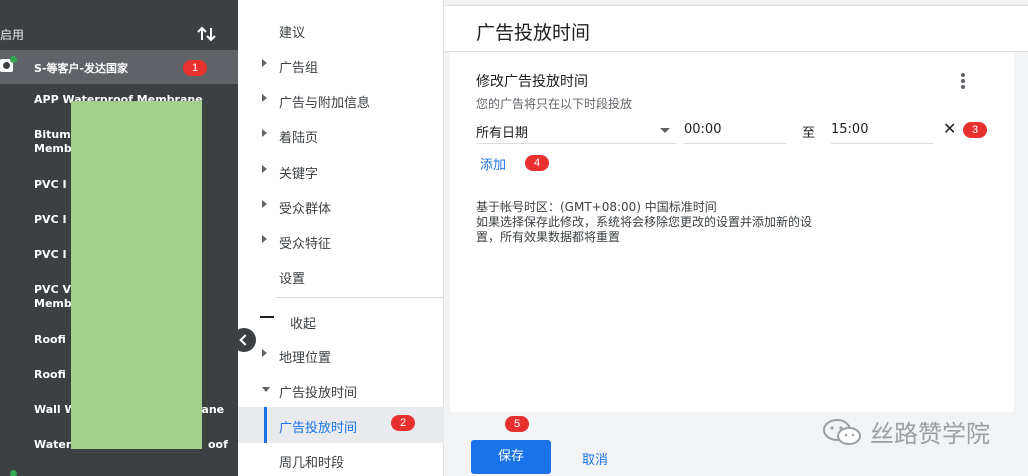 The width and height of the screenshot is (1028, 476). Describe the element at coordinates (299, 138) in the screenshot. I see `nav-item-label: 着陆页` at that location.